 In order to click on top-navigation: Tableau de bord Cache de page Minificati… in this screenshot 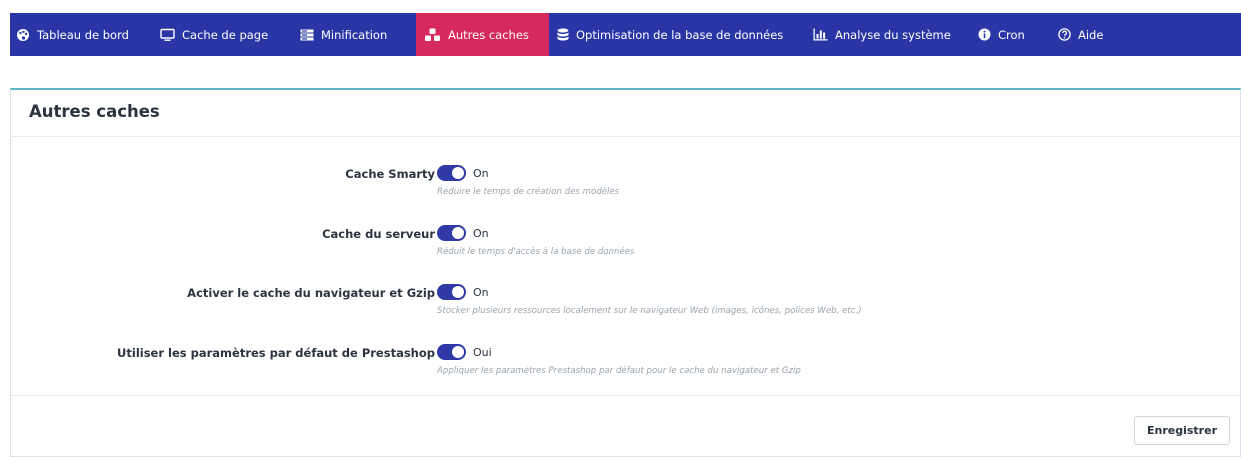, I will do `click(625, 38)`.